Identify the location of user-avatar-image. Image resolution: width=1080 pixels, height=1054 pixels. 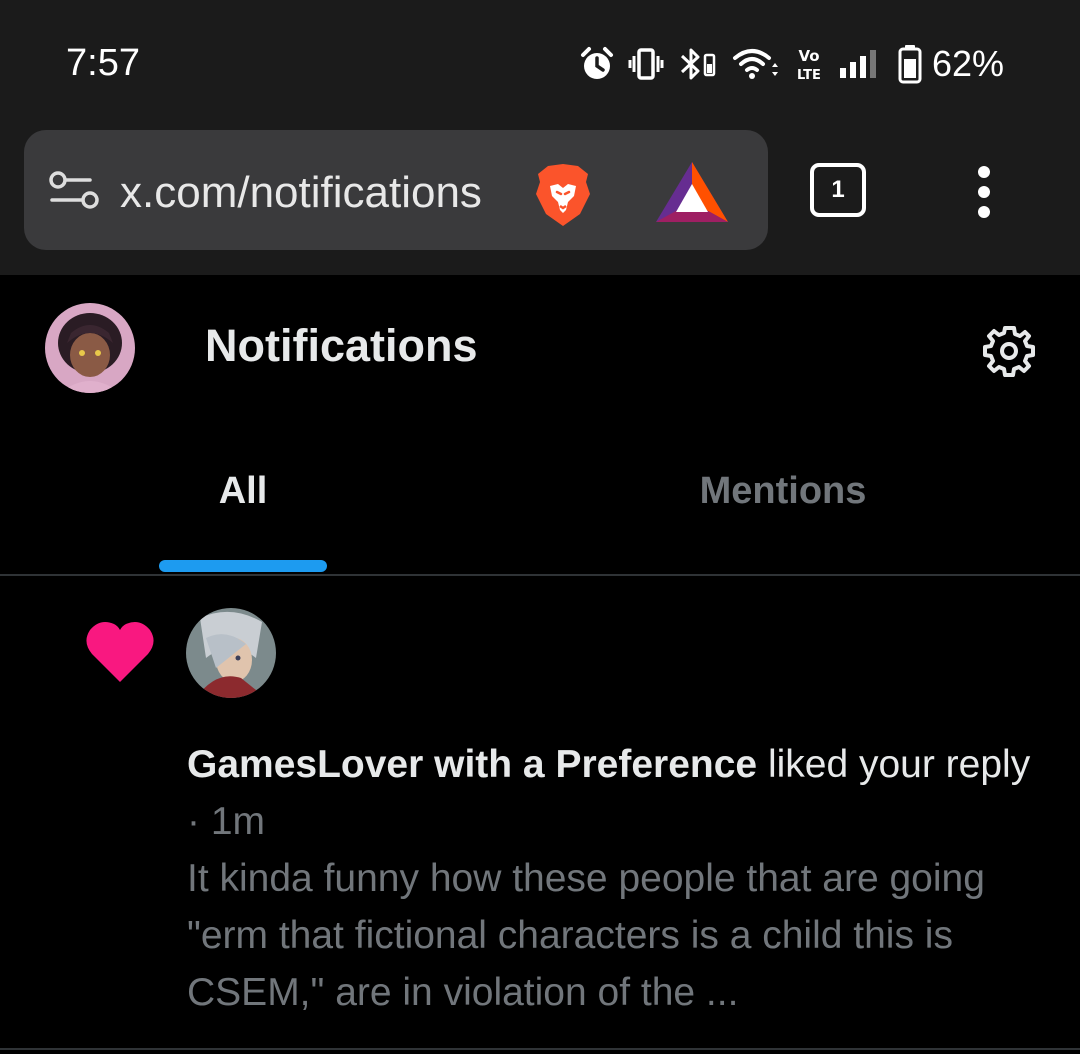
(231, 653).